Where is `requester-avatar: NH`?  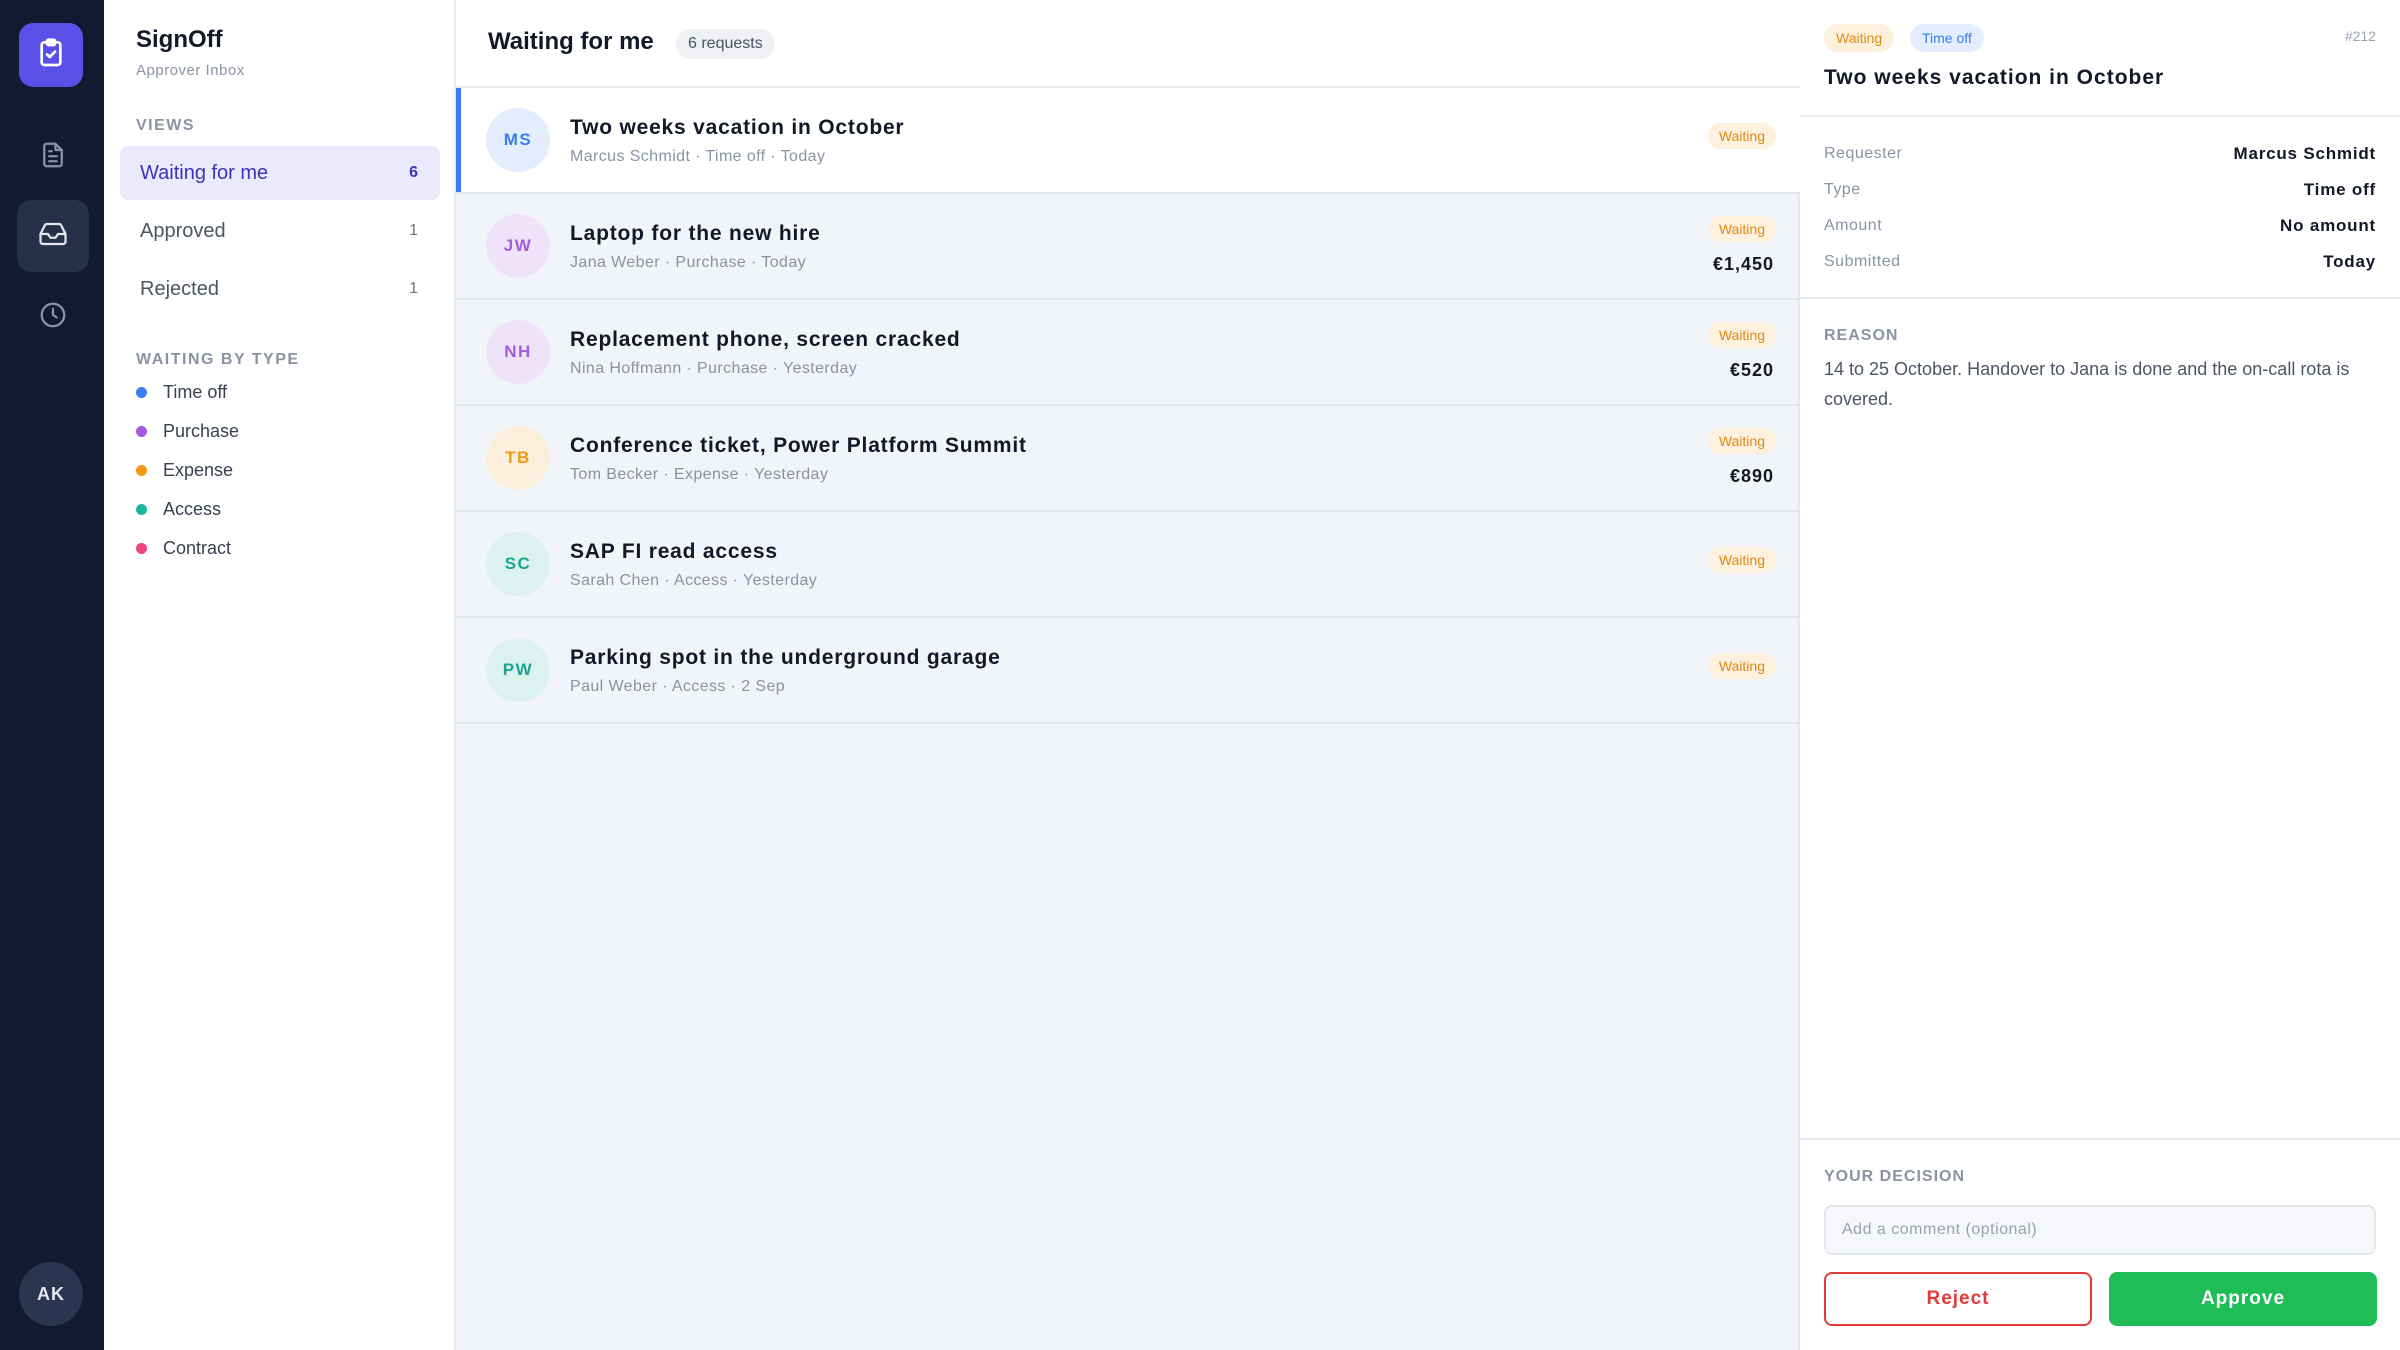 requester-avatar: NH is located at coordinates (518, 352).